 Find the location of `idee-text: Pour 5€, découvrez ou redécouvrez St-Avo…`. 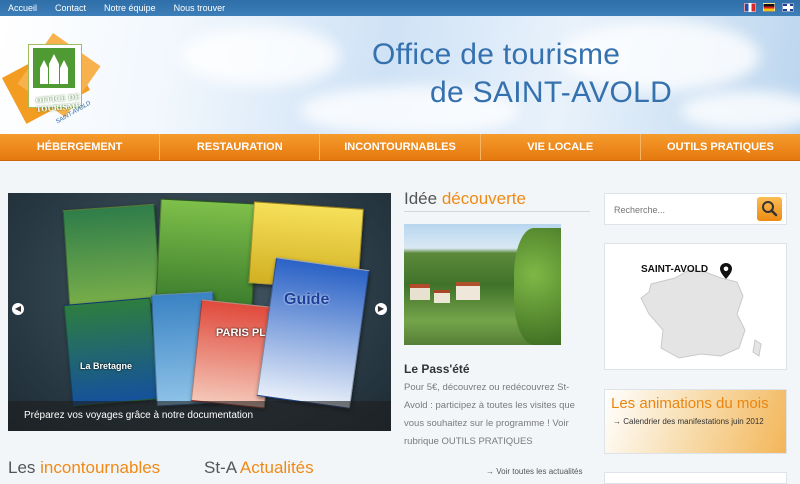

idee-text: Pour 5€, découvrez ou redécouvrez St-Avo… is located at coordinates (489, 414).